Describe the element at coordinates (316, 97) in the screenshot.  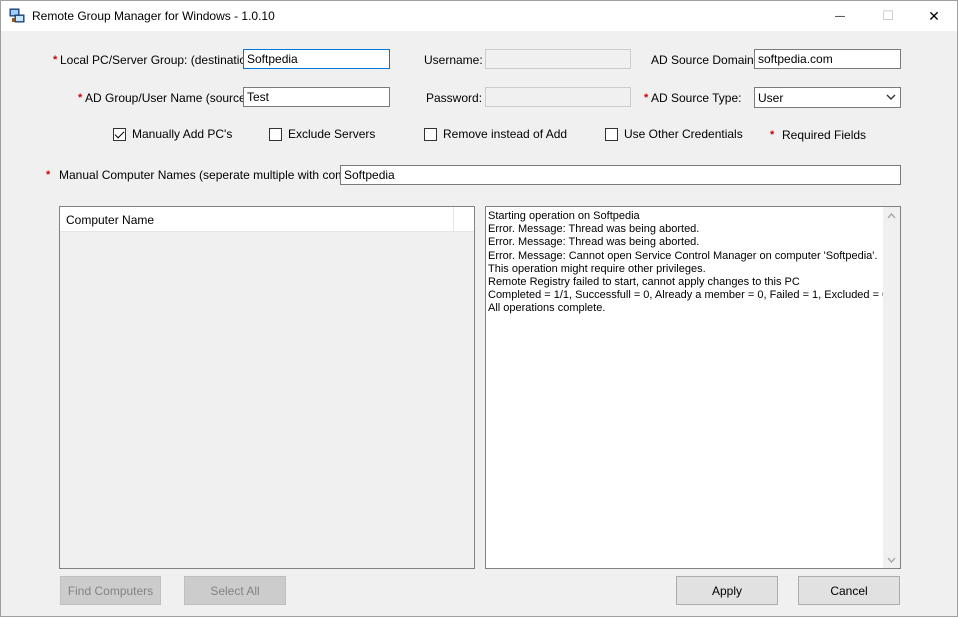
I see `ad-group-input: Test` at that location.